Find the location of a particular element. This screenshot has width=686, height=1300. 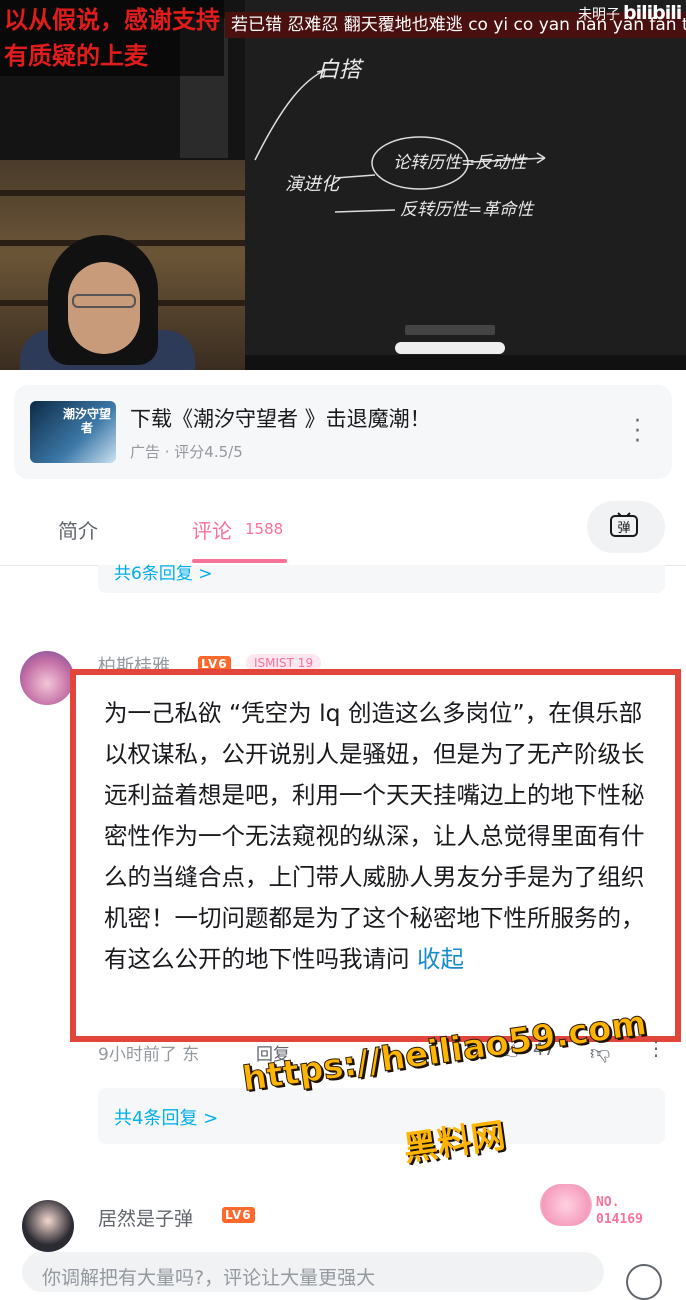

danmaku-icon: 弹 is located at coordinates (624, 524).